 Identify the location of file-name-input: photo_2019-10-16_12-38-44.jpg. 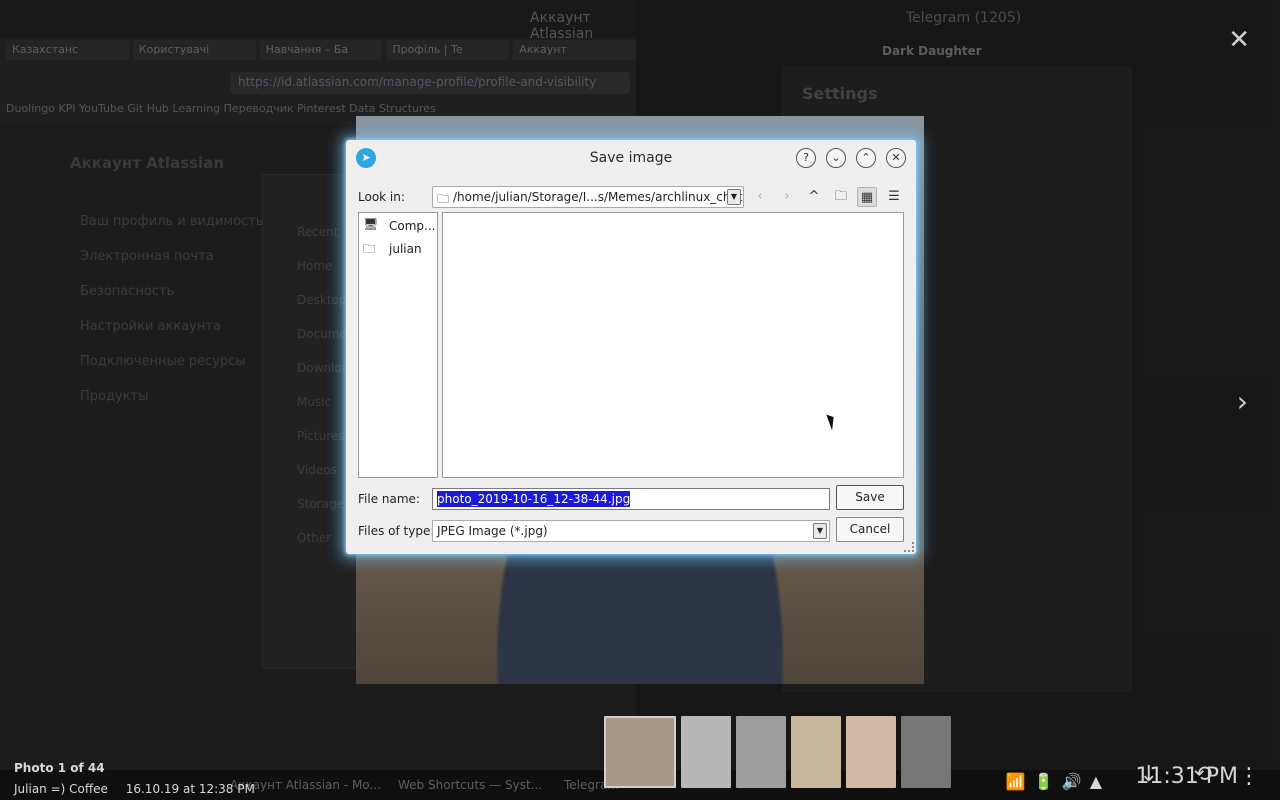
(631, 499).